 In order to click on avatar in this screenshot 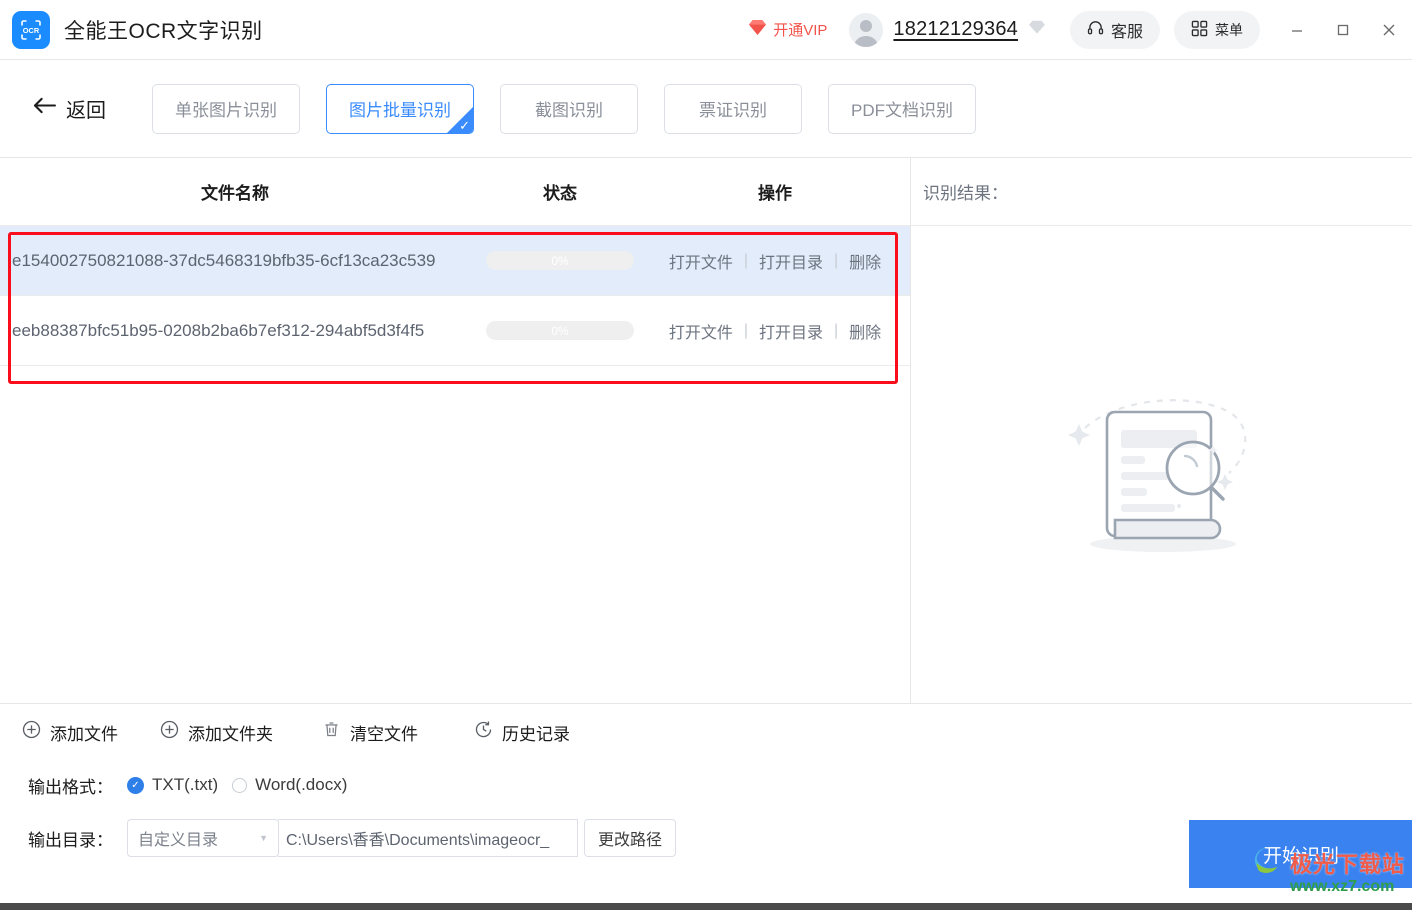, I will do `click(866, 29)`.